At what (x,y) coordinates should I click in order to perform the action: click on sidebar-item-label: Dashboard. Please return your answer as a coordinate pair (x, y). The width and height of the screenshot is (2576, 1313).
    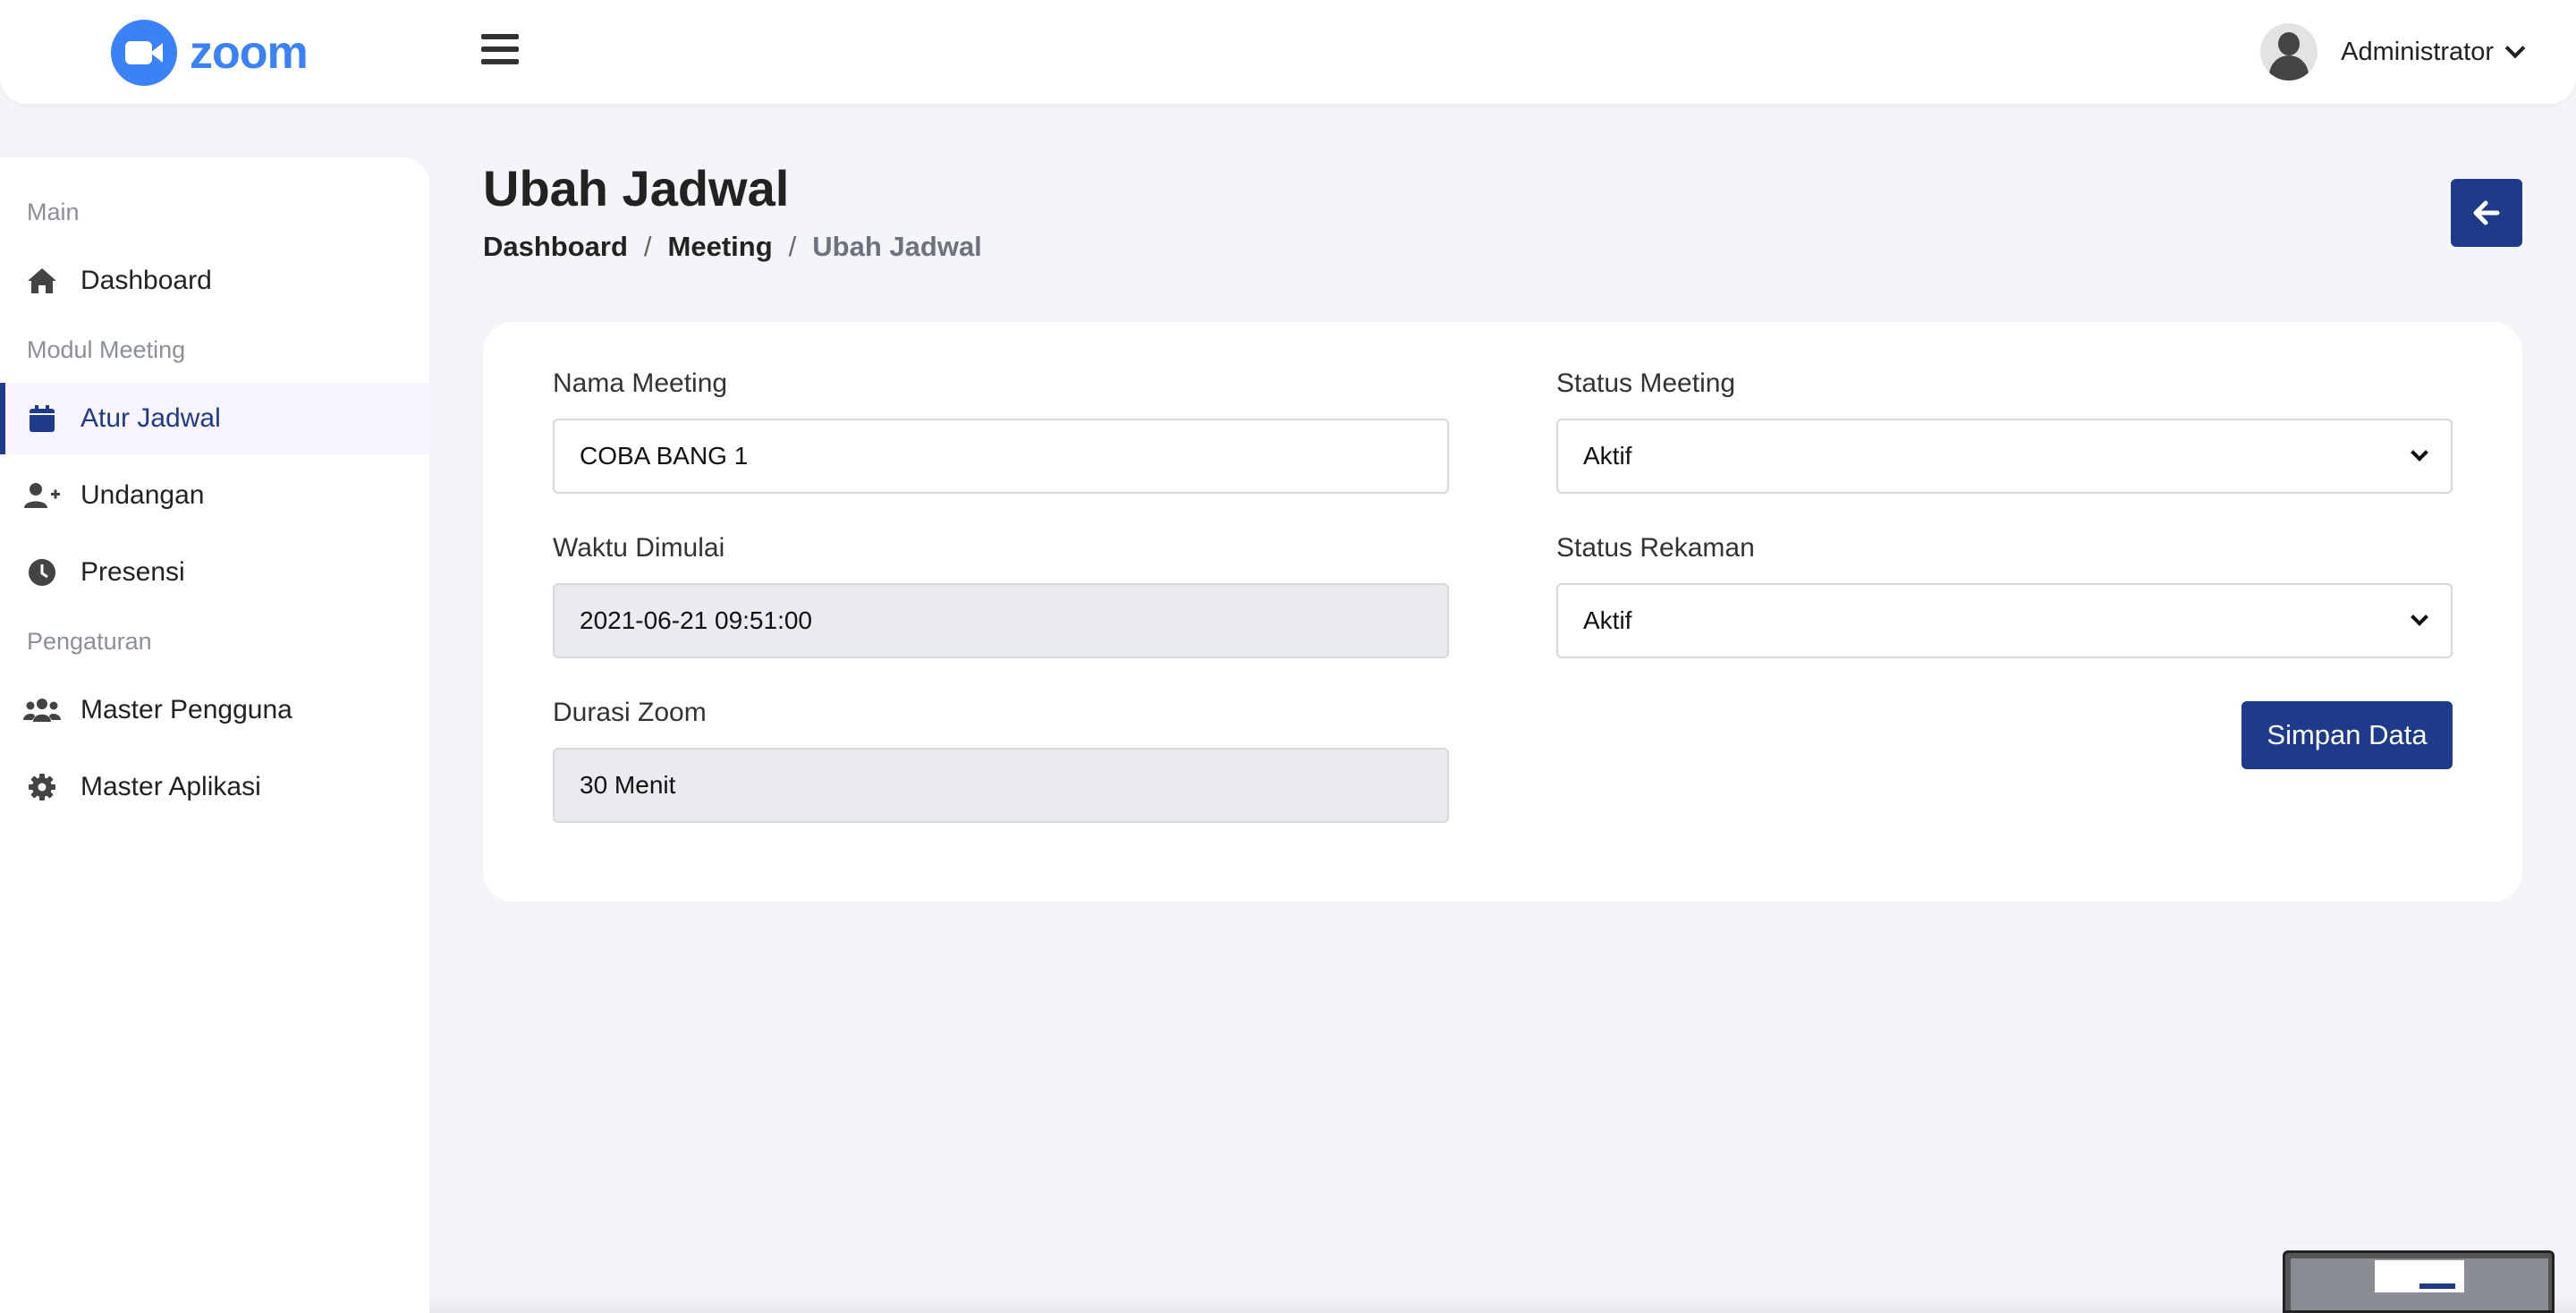
    Looking at the image, I should click on (146, 280).